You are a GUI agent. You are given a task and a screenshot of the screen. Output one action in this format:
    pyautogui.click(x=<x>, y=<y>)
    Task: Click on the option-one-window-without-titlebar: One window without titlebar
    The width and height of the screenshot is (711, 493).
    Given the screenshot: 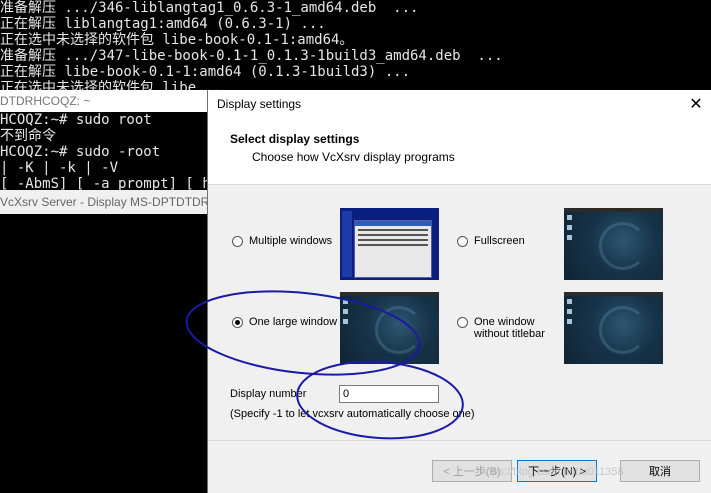 What is the action you would take?
    pyautogui.click(x=507, y=328)
    